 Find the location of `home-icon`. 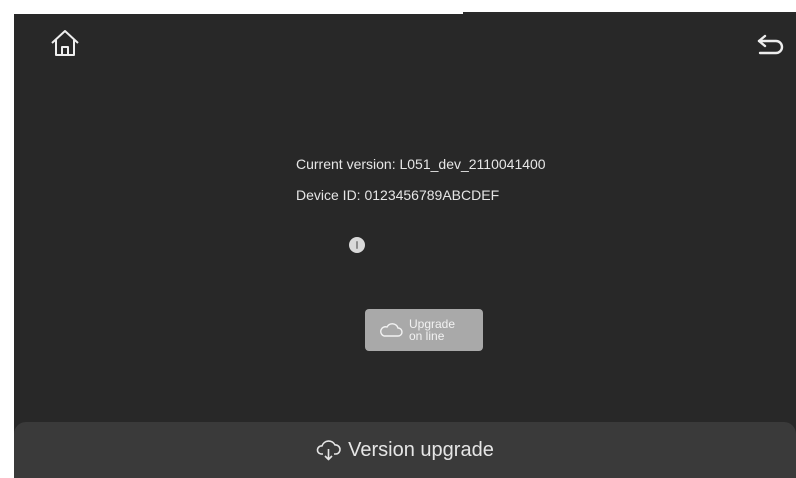

home-icon is located at coordinates (65, 43).